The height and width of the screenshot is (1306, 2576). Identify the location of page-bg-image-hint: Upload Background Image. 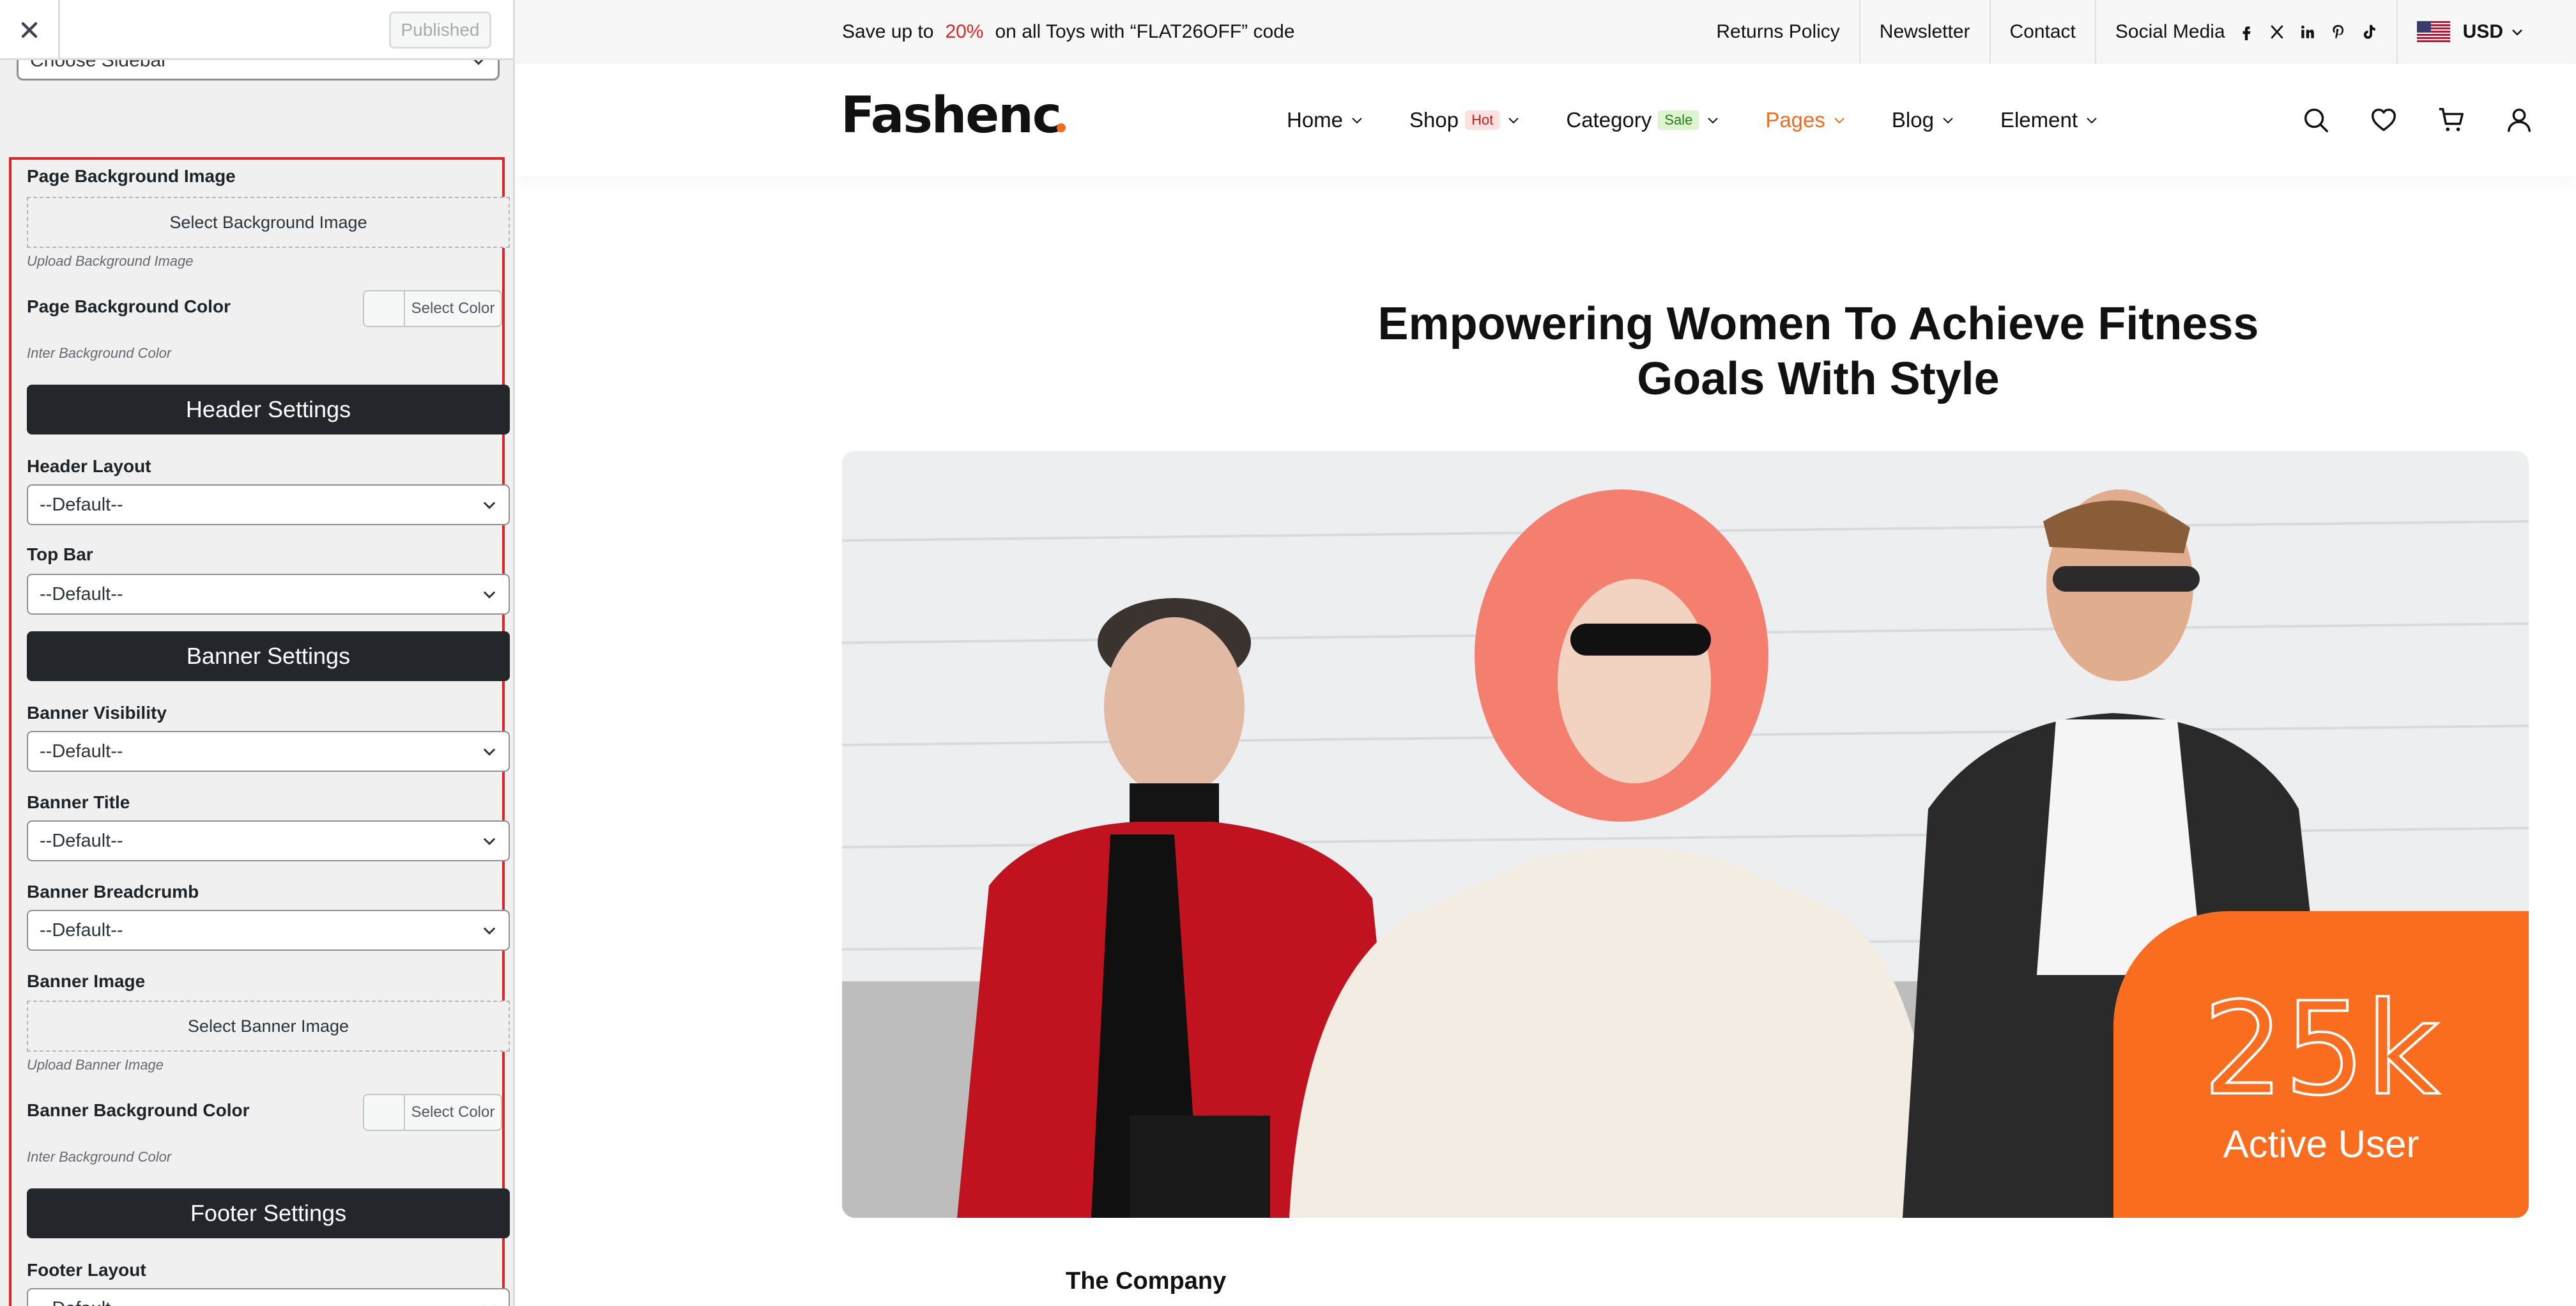
(110, 261).